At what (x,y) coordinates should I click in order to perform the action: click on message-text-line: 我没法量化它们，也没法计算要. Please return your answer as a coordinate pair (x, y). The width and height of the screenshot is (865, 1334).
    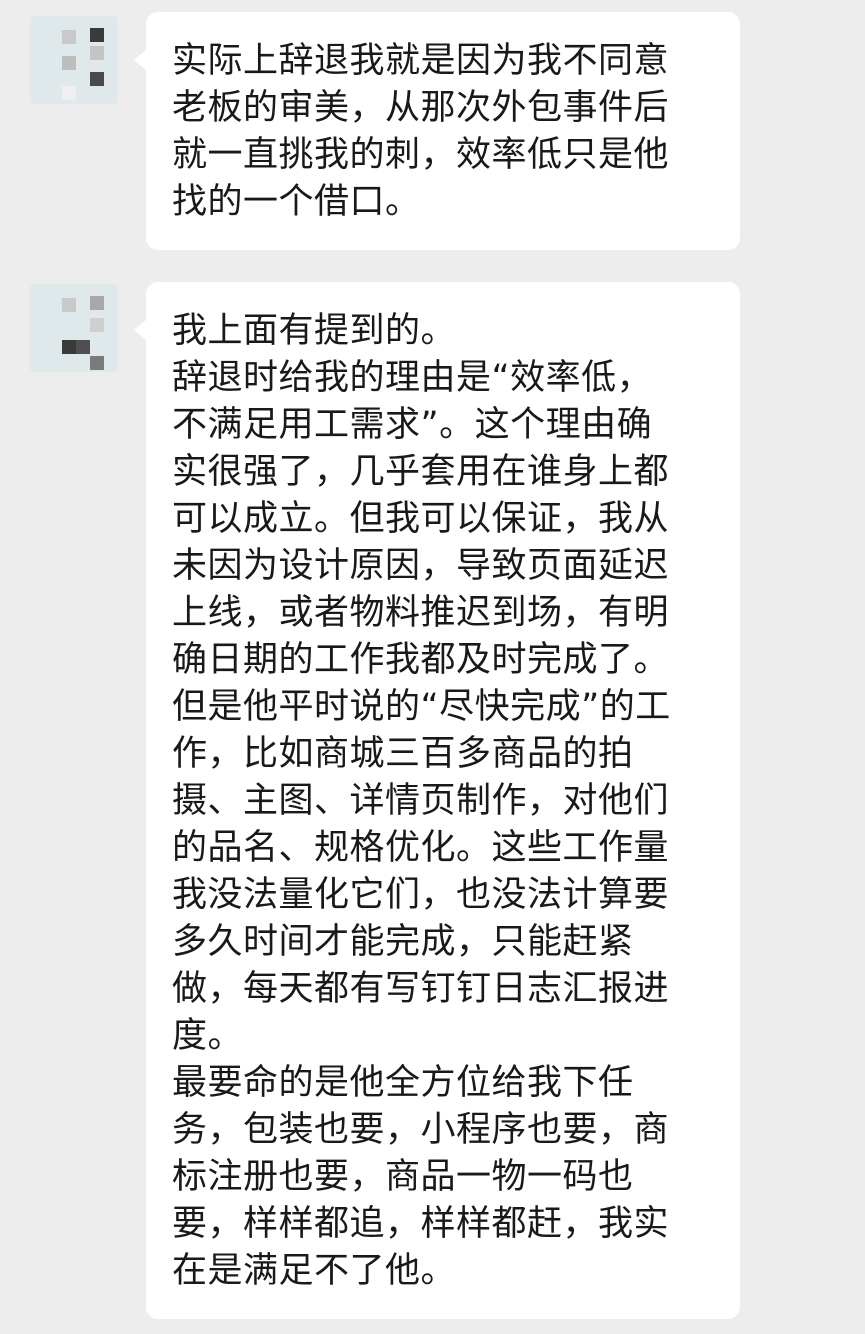
    Looking at the image, I should click on (421, 895).